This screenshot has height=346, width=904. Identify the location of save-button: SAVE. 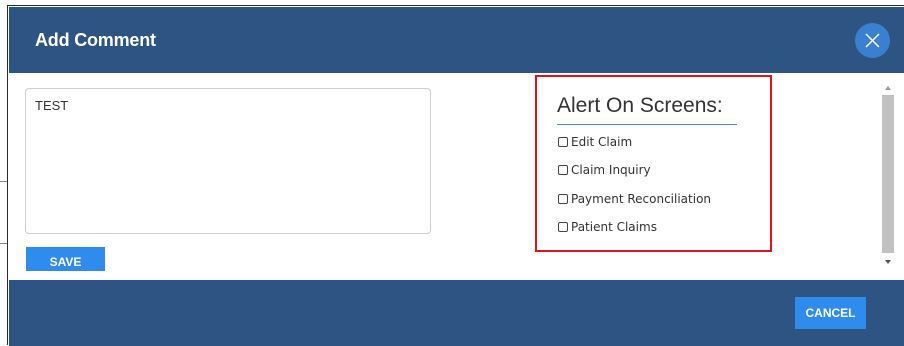
(65, 259).